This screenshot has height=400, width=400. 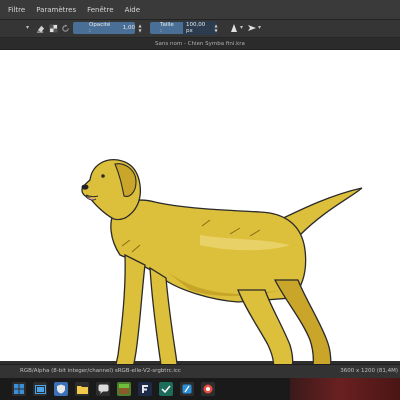 What do you see at coordinates (187, 389) in the screenshot?
I see `krita-icon` at bounding box center [187, 389].